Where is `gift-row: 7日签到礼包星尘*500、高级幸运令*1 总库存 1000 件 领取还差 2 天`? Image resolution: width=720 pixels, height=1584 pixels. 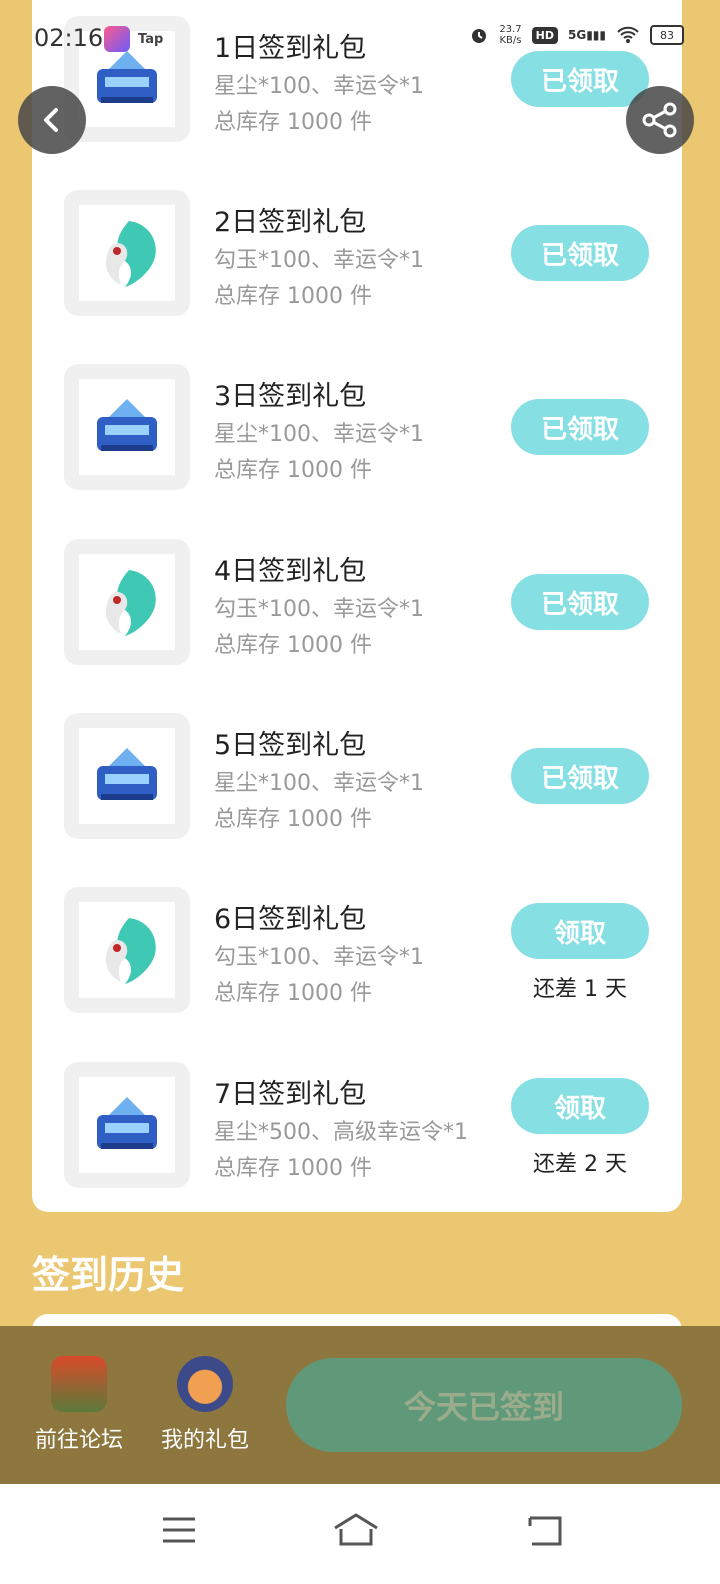 gift-row: 7日签到礼包星尘*500、高级幸运令*1 总库存 1000 件 领取还差 2 天 is located at coordinates (357, 1127).